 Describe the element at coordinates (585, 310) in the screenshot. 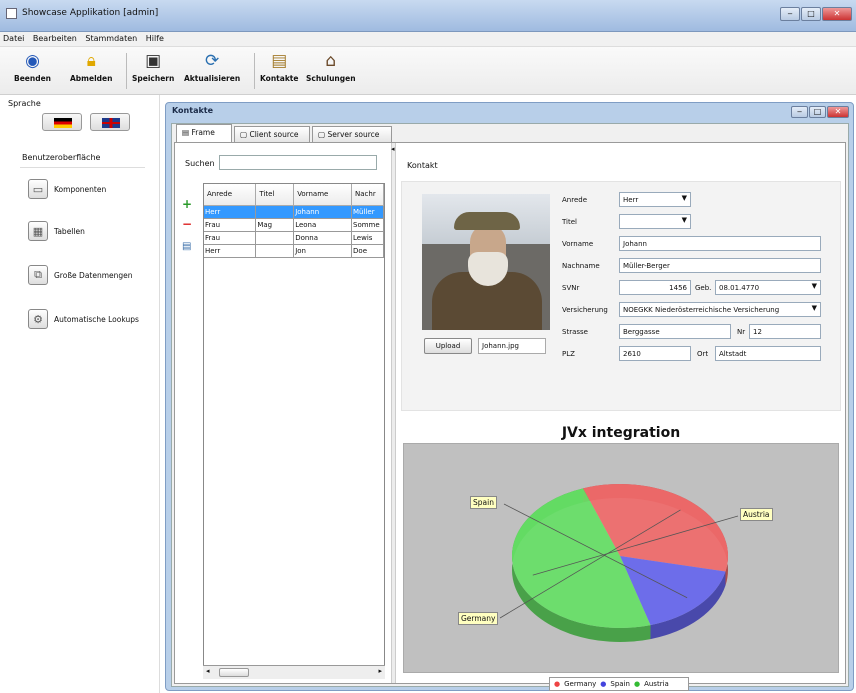

I see `versicherung-label: Versicherung` at that location.